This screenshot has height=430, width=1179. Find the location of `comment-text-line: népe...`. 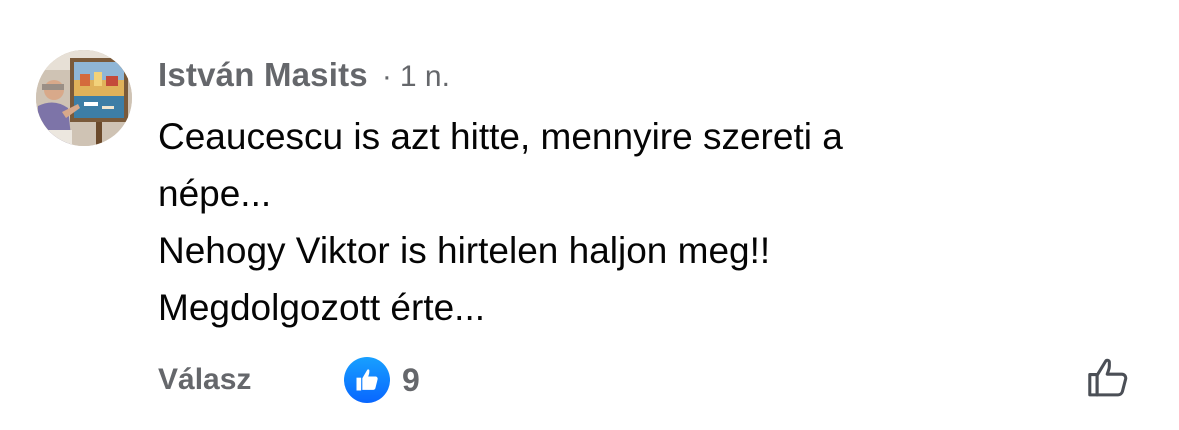

comment-text-line: népe... is located at coordinates (215, 193).